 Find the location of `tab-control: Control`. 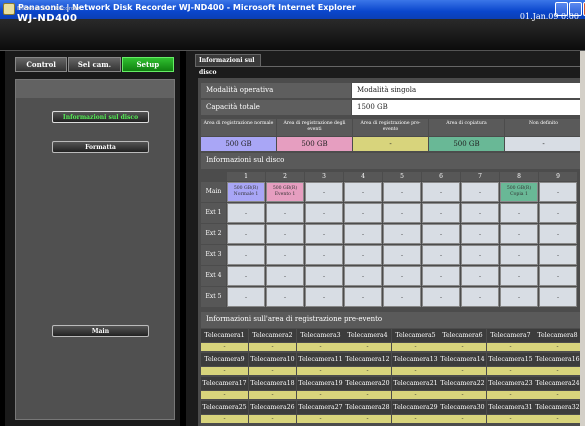

tab-control: Control is located at coordinates (41, 64).